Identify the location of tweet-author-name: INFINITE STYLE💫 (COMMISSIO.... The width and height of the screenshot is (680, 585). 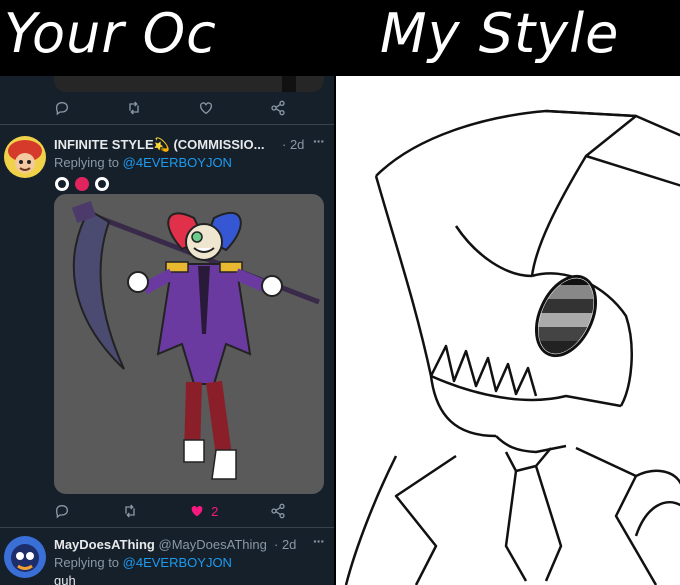
(159, 145).